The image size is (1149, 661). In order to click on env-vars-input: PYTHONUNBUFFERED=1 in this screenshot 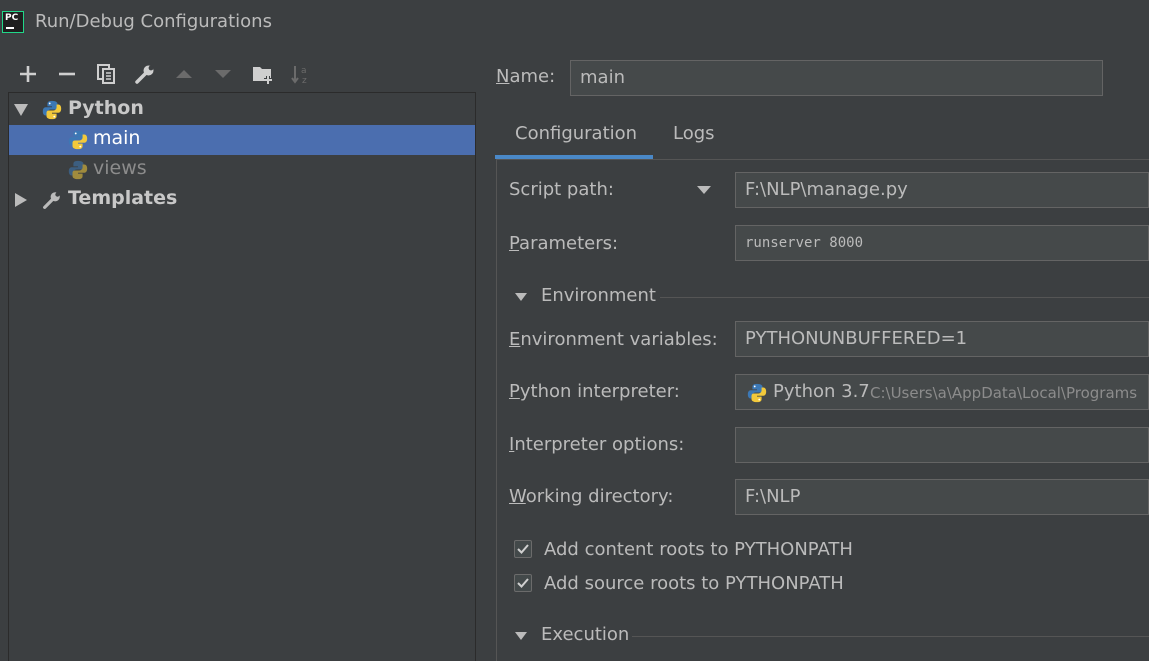, I will do `click(942, 339)`.